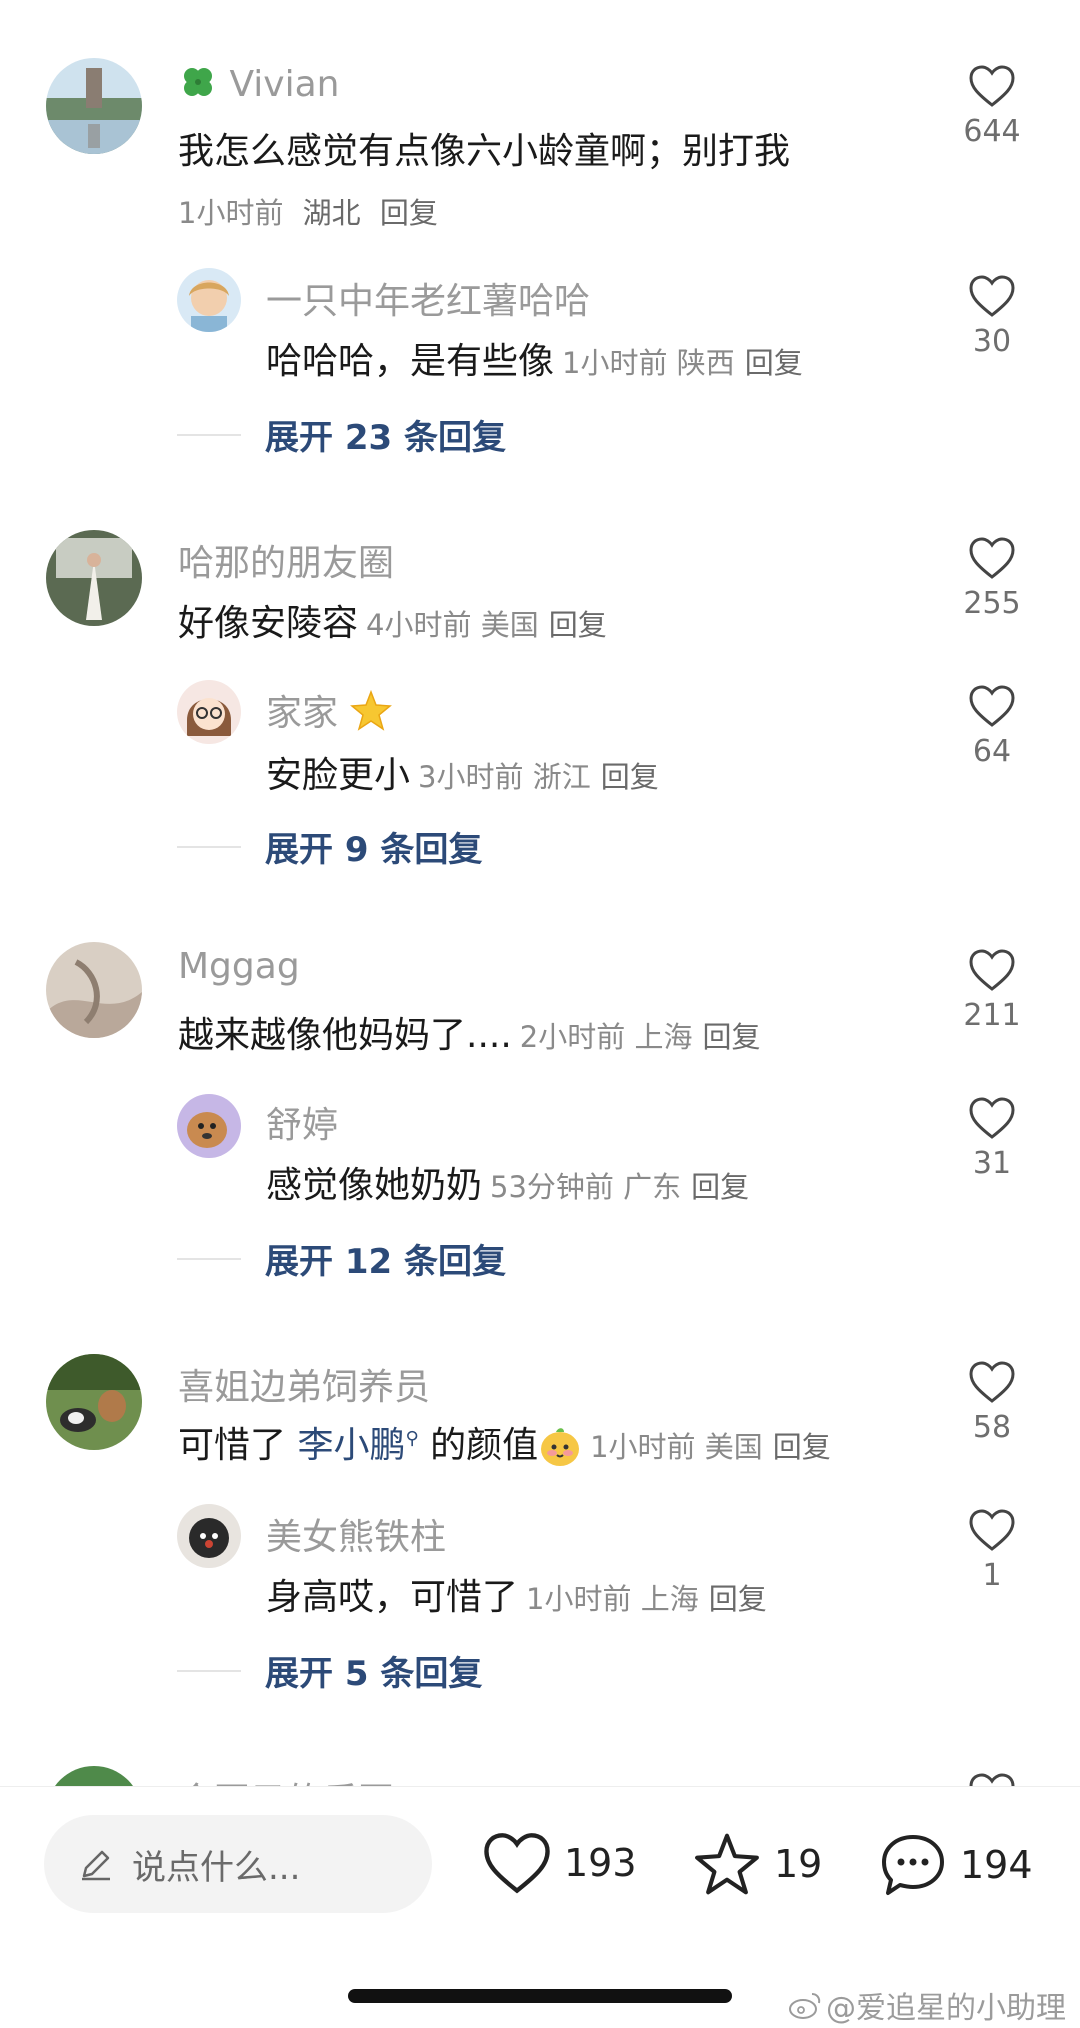  Describe the element at coordinates (231, 213) in the screenshot. I see `comment-time: 1小时前` at that location.